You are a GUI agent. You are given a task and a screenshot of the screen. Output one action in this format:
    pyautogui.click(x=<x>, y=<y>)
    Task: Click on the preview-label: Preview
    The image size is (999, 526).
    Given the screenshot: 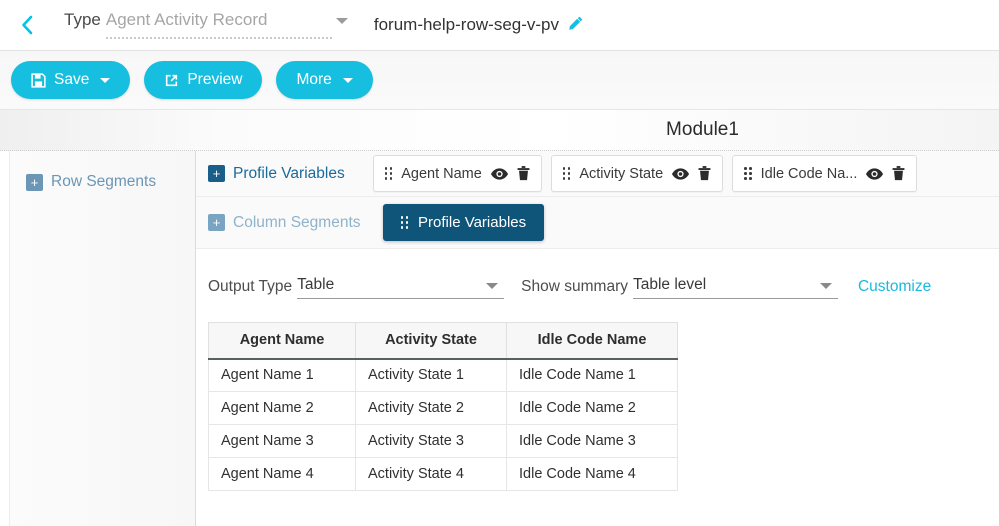 What is the action you would take?
    pyautogui.click(x=215, y=79)
    